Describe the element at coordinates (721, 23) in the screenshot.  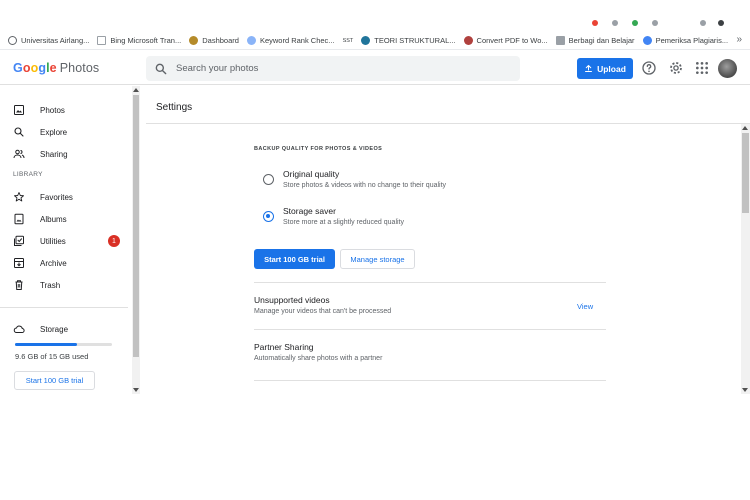
I see `profile-icon` at that location.